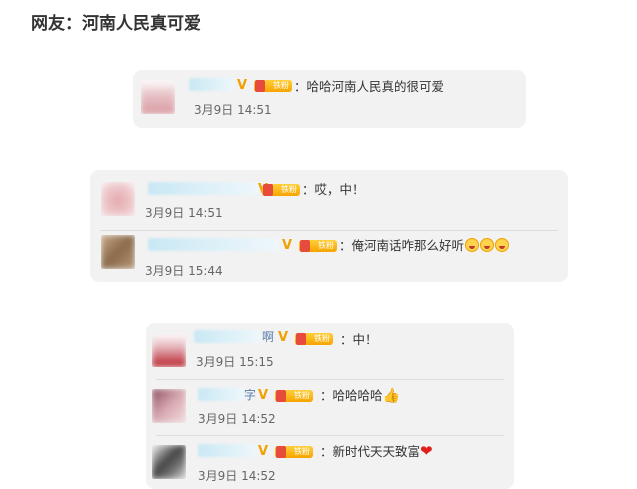 This screenshot has width=637, height=489. I want to click on comment-text: ：中！, so click(359, 339).